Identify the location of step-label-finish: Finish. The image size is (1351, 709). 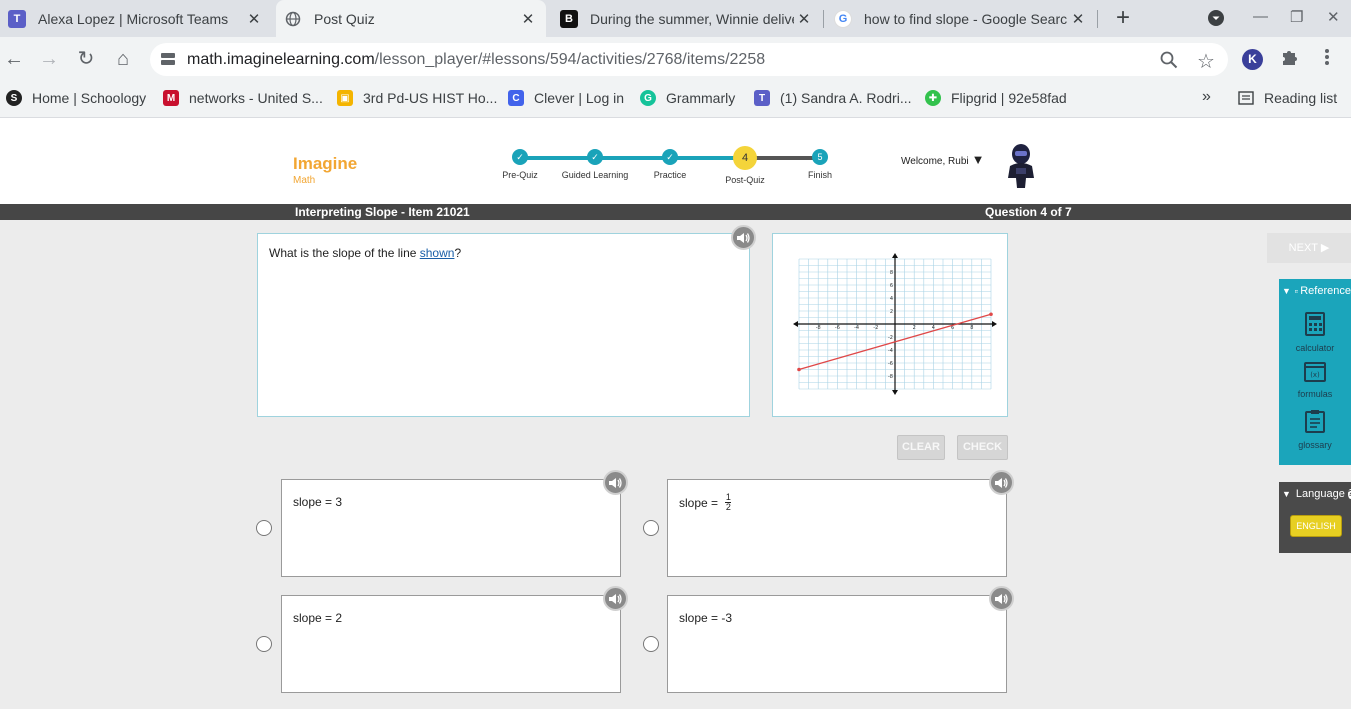
(819, 175).